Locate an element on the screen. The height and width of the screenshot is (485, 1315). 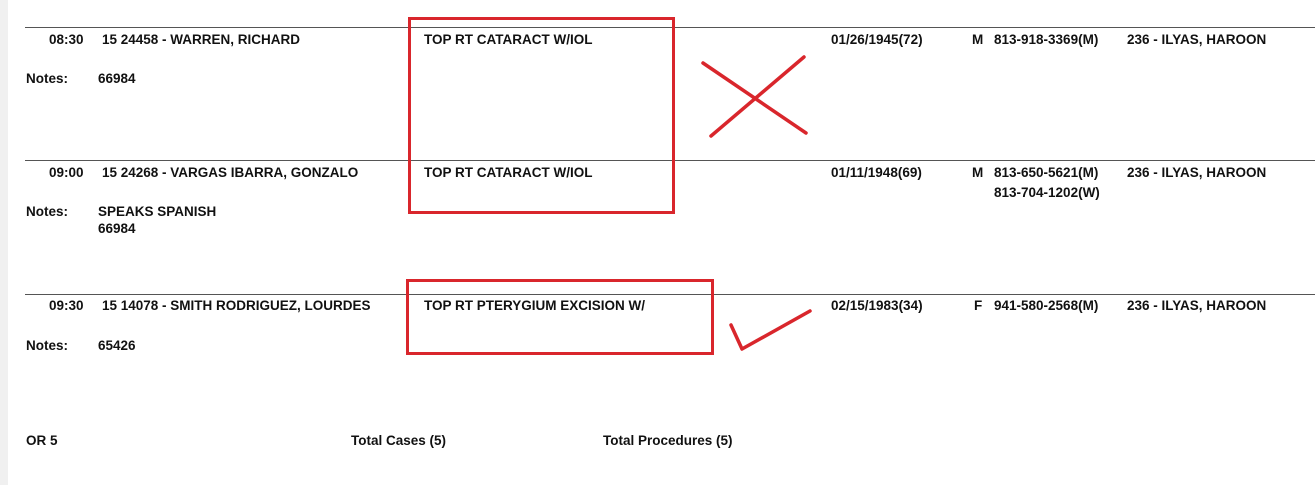
date-of-birth: 02/15/1983(34) is located at coordinates (877, 305).